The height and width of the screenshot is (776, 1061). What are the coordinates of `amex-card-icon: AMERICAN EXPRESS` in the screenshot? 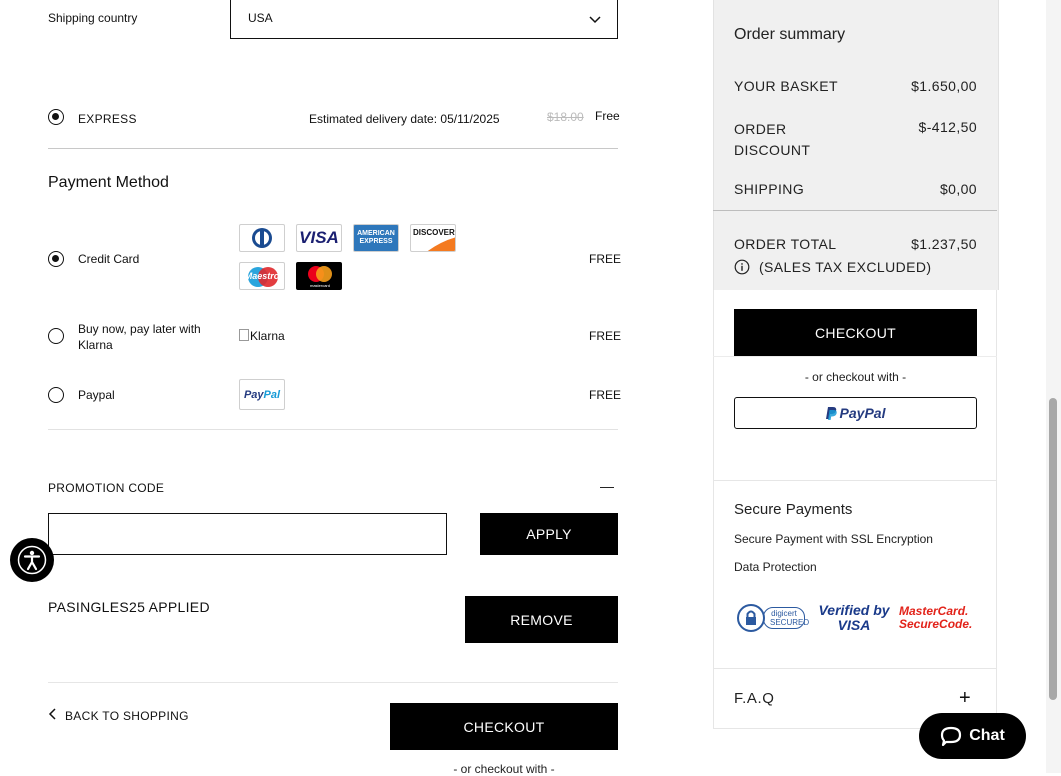 It's located at (376, 238).